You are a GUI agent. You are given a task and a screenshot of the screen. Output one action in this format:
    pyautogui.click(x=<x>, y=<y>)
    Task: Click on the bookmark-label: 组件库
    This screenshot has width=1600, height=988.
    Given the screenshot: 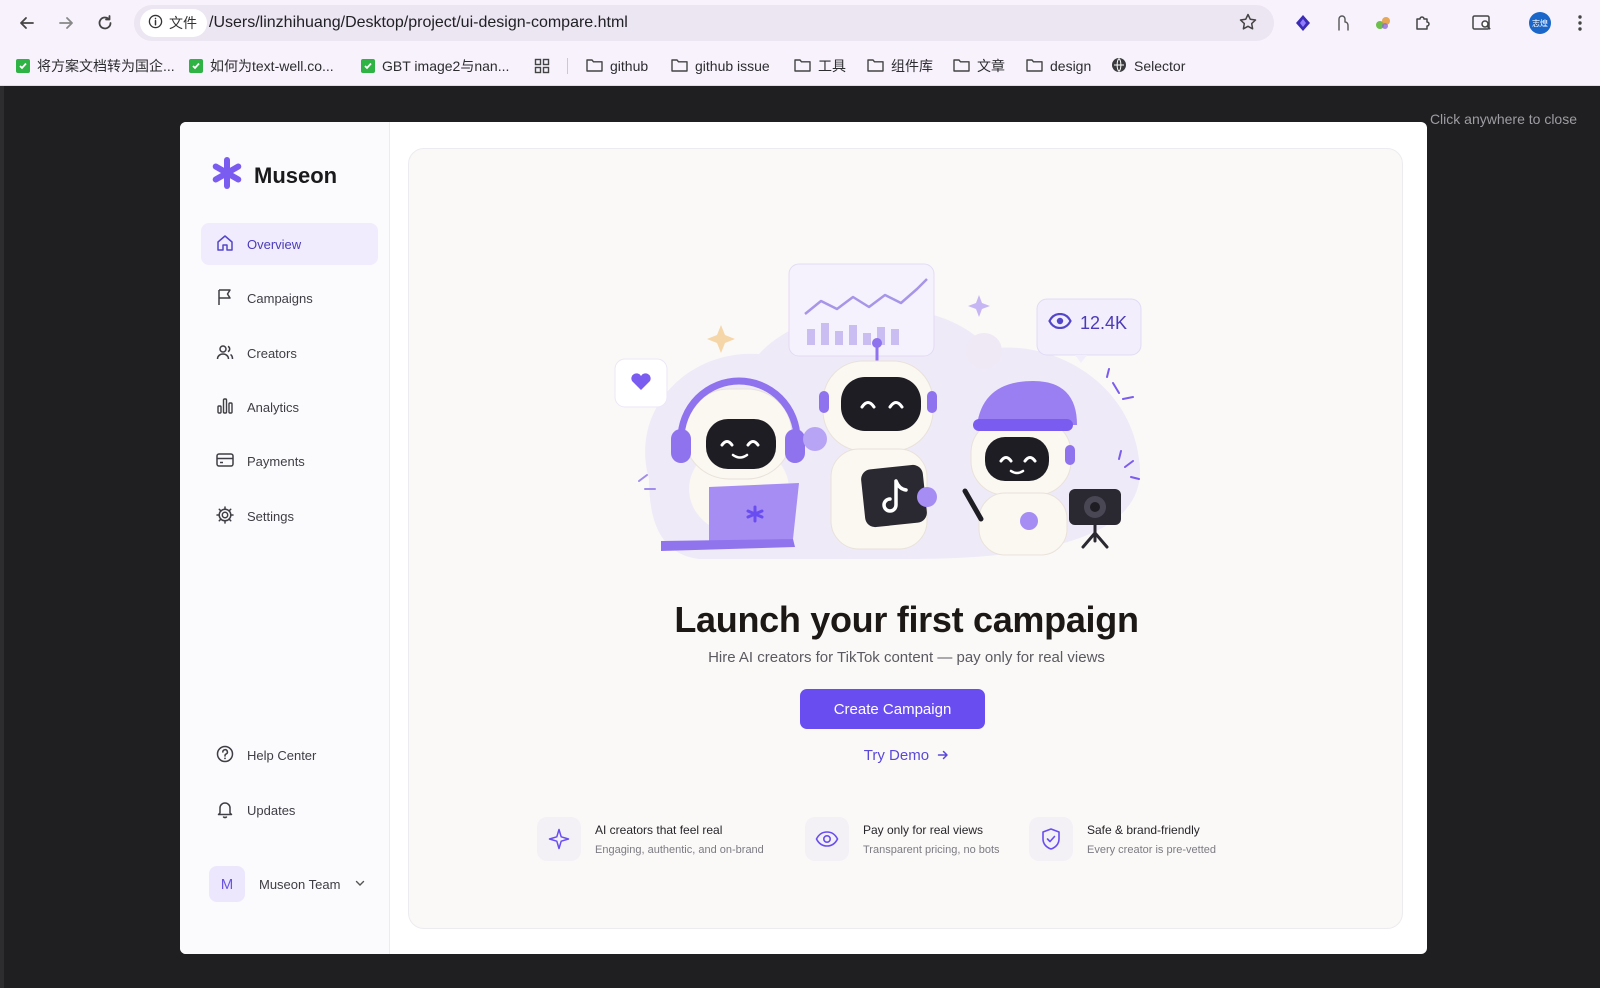 What is the action you would take?
    pyautogui.click(x=912, y=66)
    